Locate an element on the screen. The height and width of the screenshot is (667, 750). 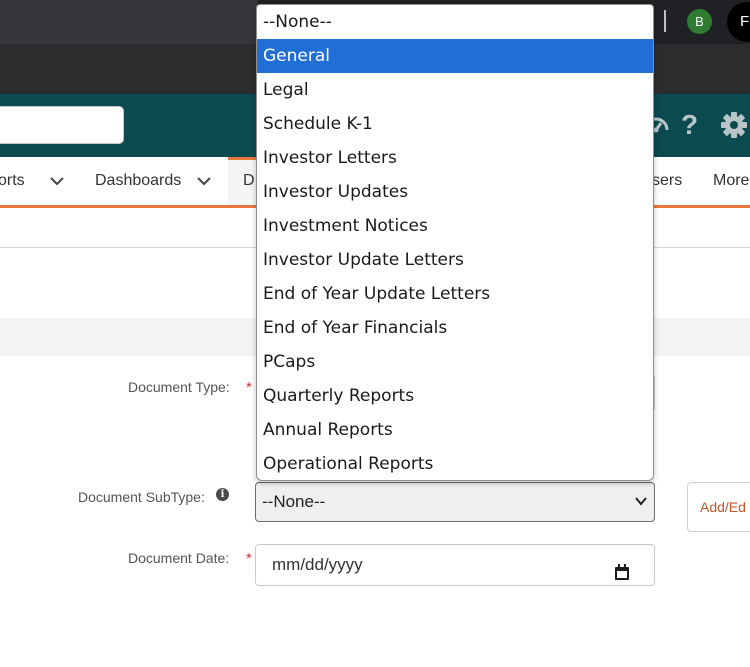
dropdown-option: Investor Update Letters is located at coordinates (455, 260).